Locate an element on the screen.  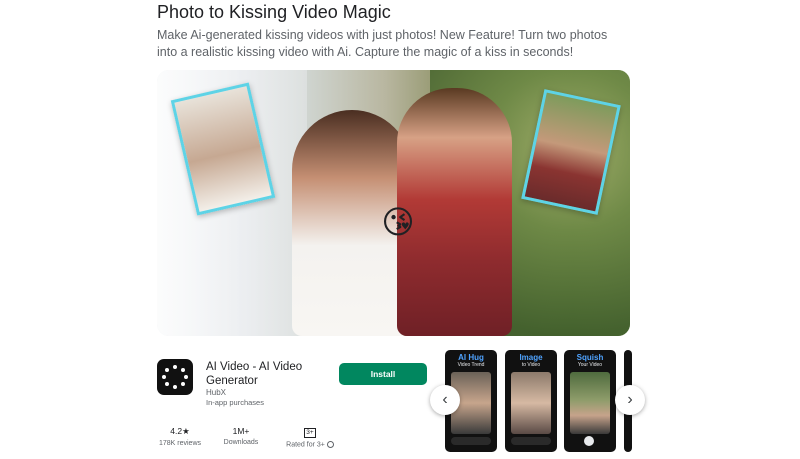
promo-headline: Photo to Kissing Video Magic is located at coordinates (274, 12).